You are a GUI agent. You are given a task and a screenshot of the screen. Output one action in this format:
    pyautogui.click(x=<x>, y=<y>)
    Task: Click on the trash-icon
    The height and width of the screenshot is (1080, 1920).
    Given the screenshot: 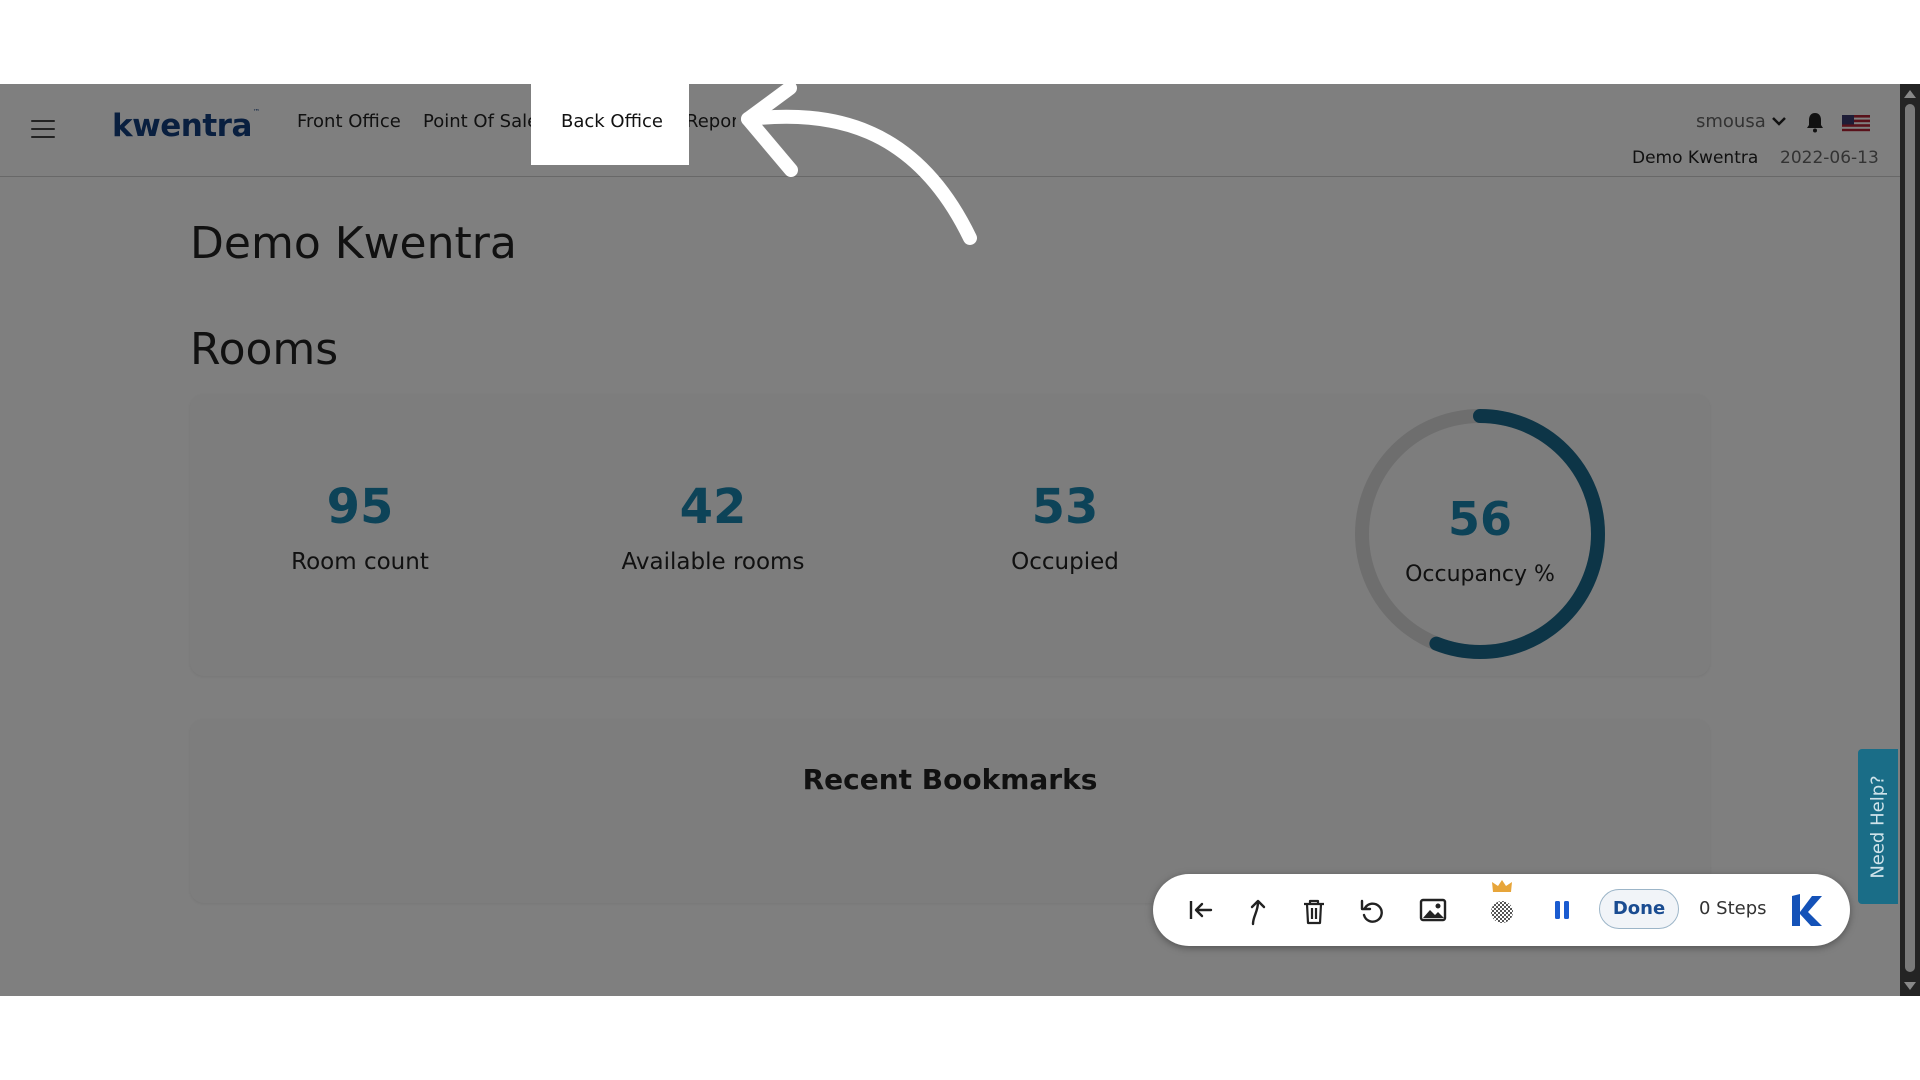 What is the action you would take?
    pyautogui.click(x=1314, y=912)
    